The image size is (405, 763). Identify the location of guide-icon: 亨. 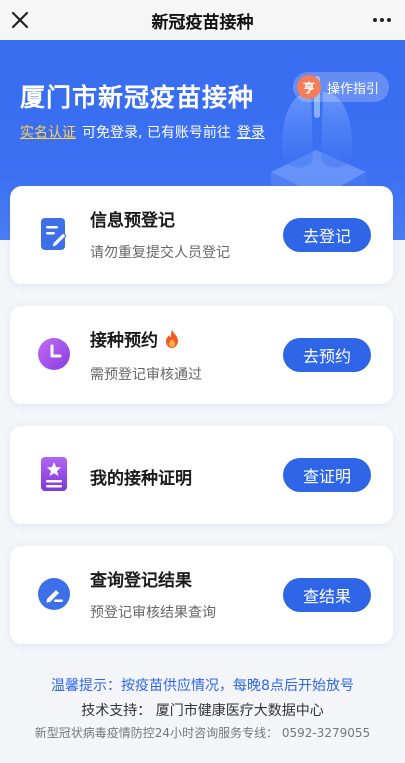
(308, 87).